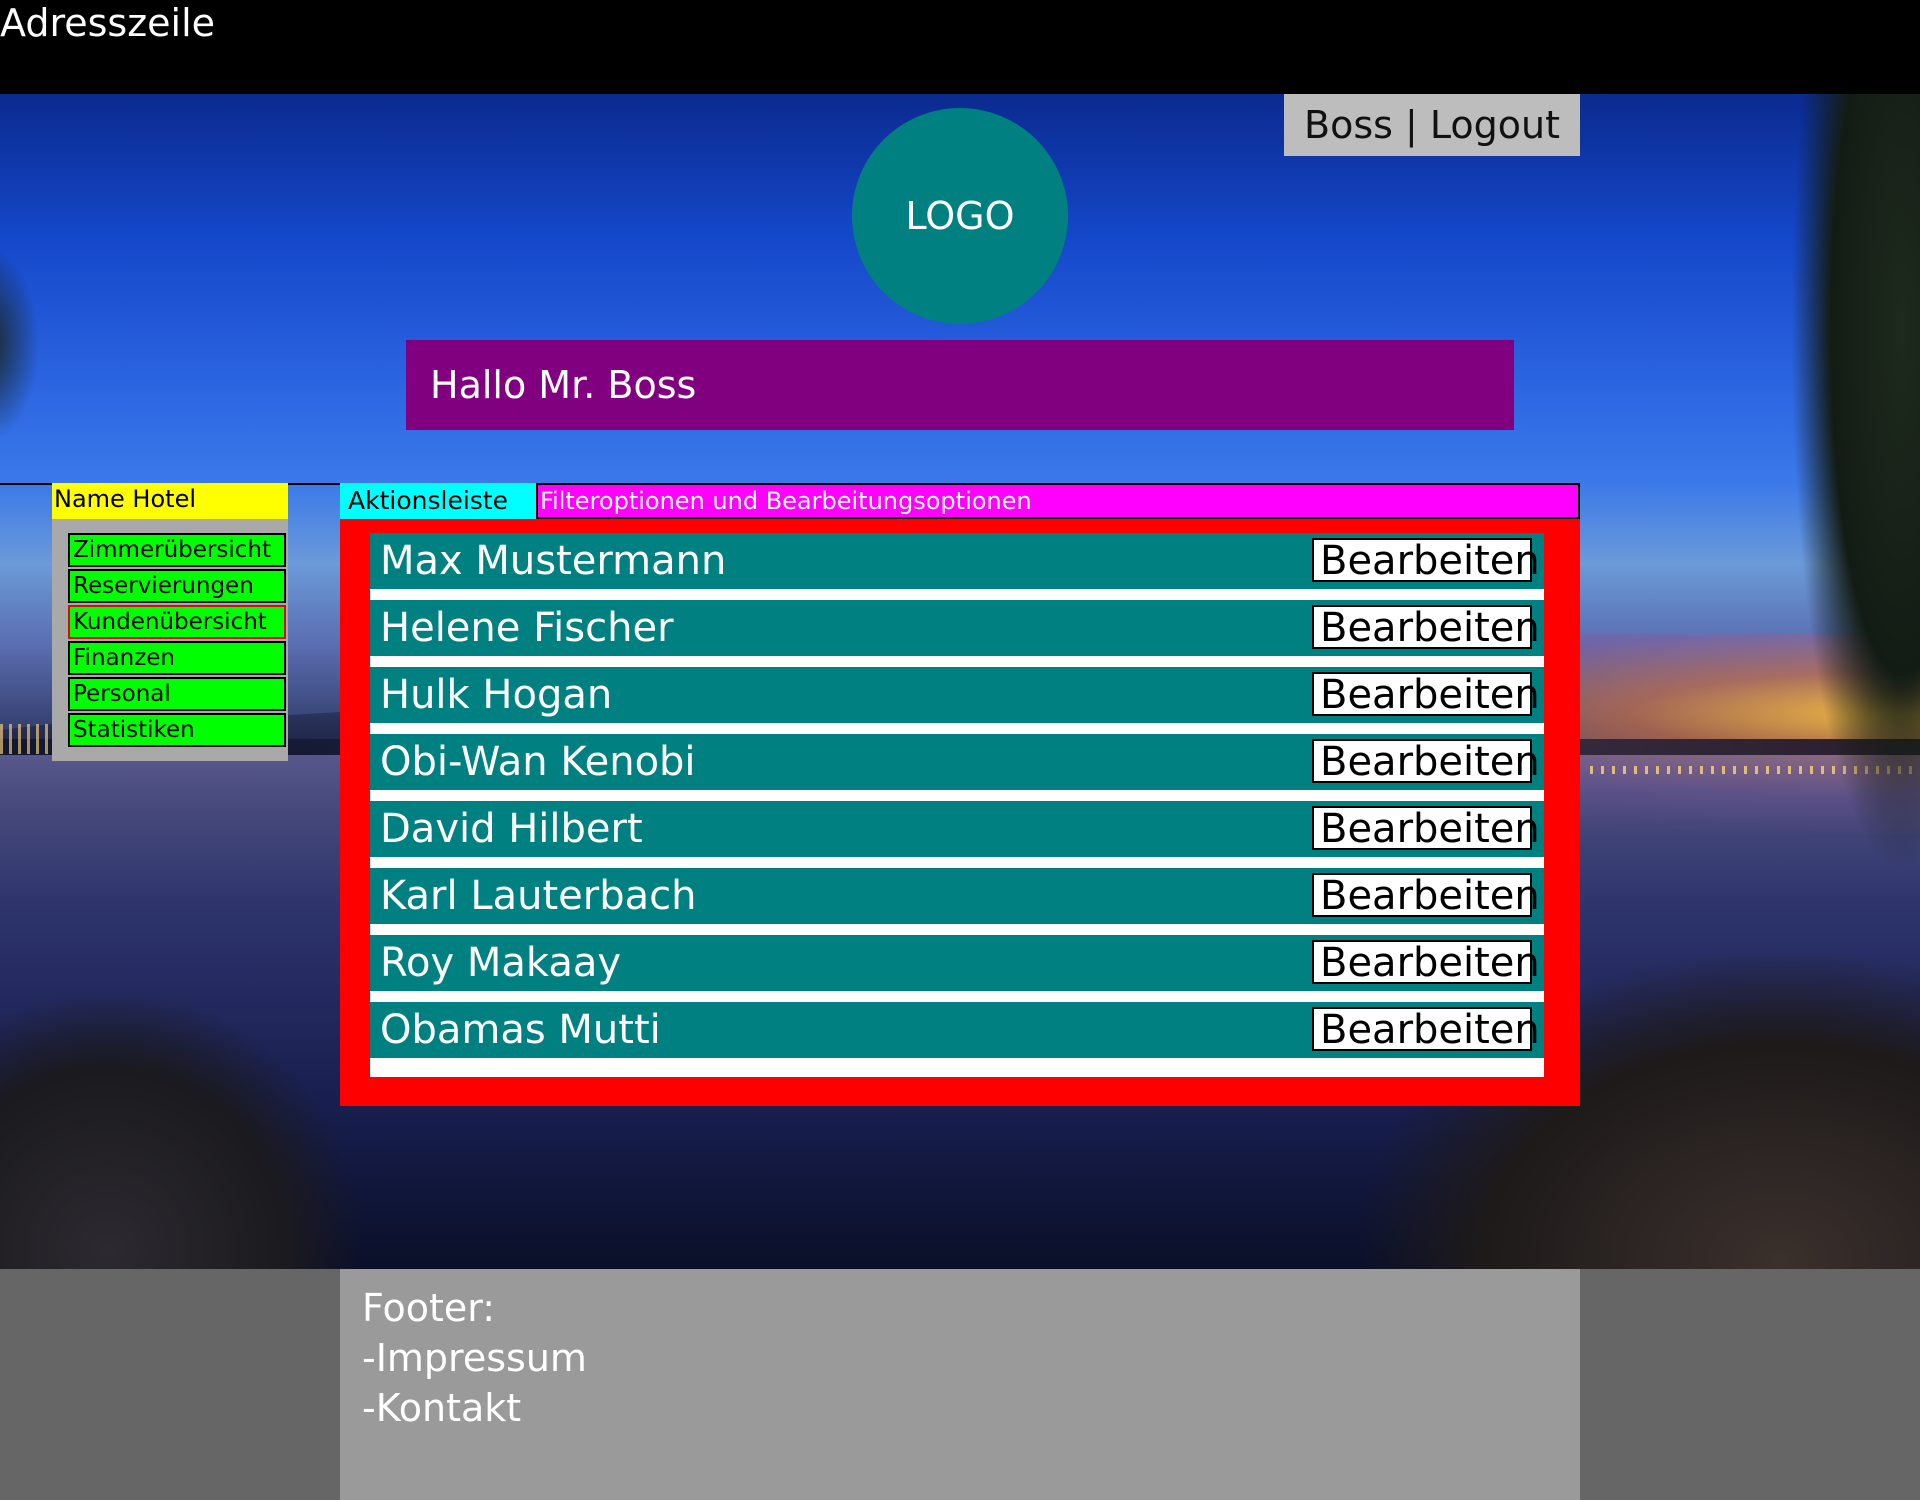 The width and height of the screenshot is (1920, 1500). What do you see at coordinates (957, 695) in the screenshot?
I see `table-row: Hulk Hogan Bearbeiten` at bounding box center [957, 695].